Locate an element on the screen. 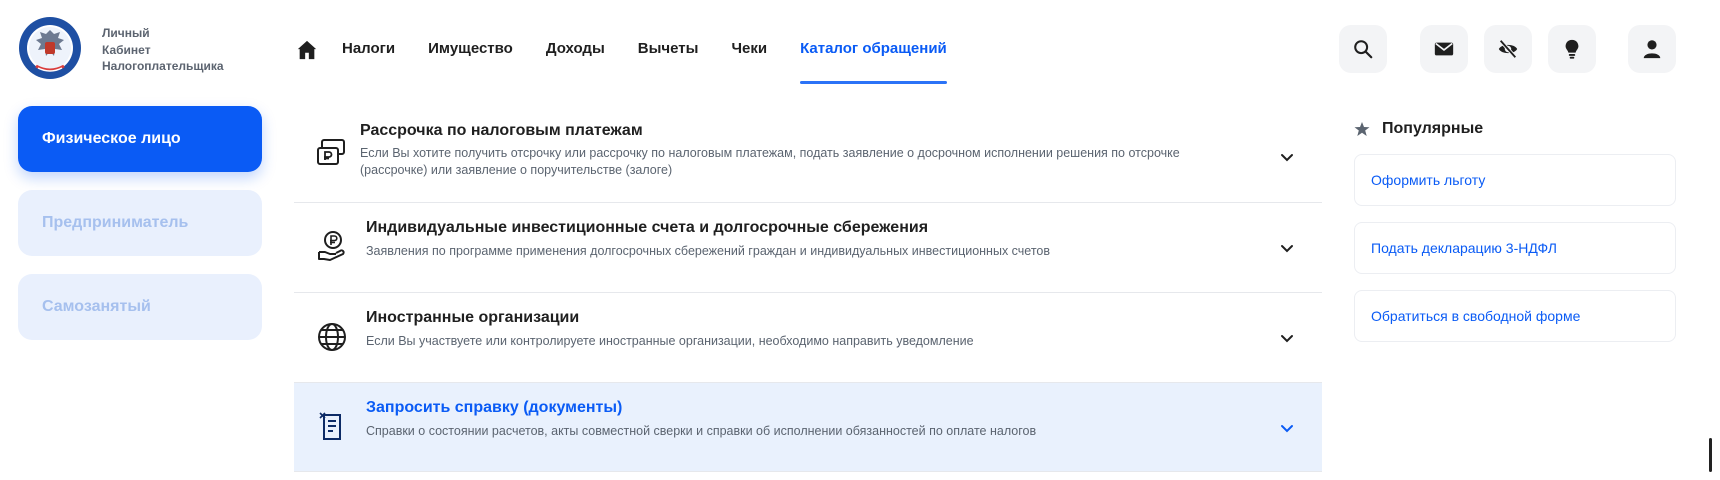  tips-button is located at coordinates (1572, 49).